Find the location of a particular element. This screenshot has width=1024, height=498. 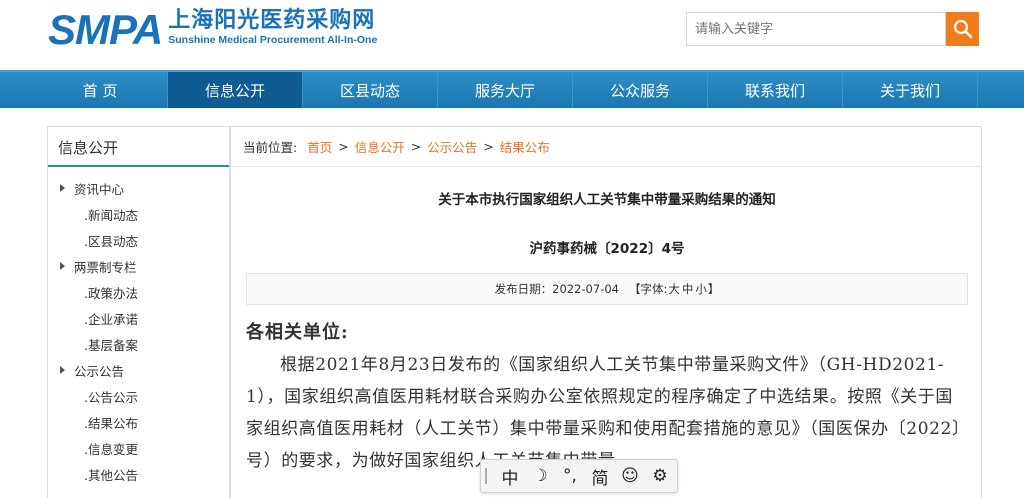

article-meta: 发布日期： 2022-07-04 【字体: 大 中 小 】 is located at coordinates (607, 289).